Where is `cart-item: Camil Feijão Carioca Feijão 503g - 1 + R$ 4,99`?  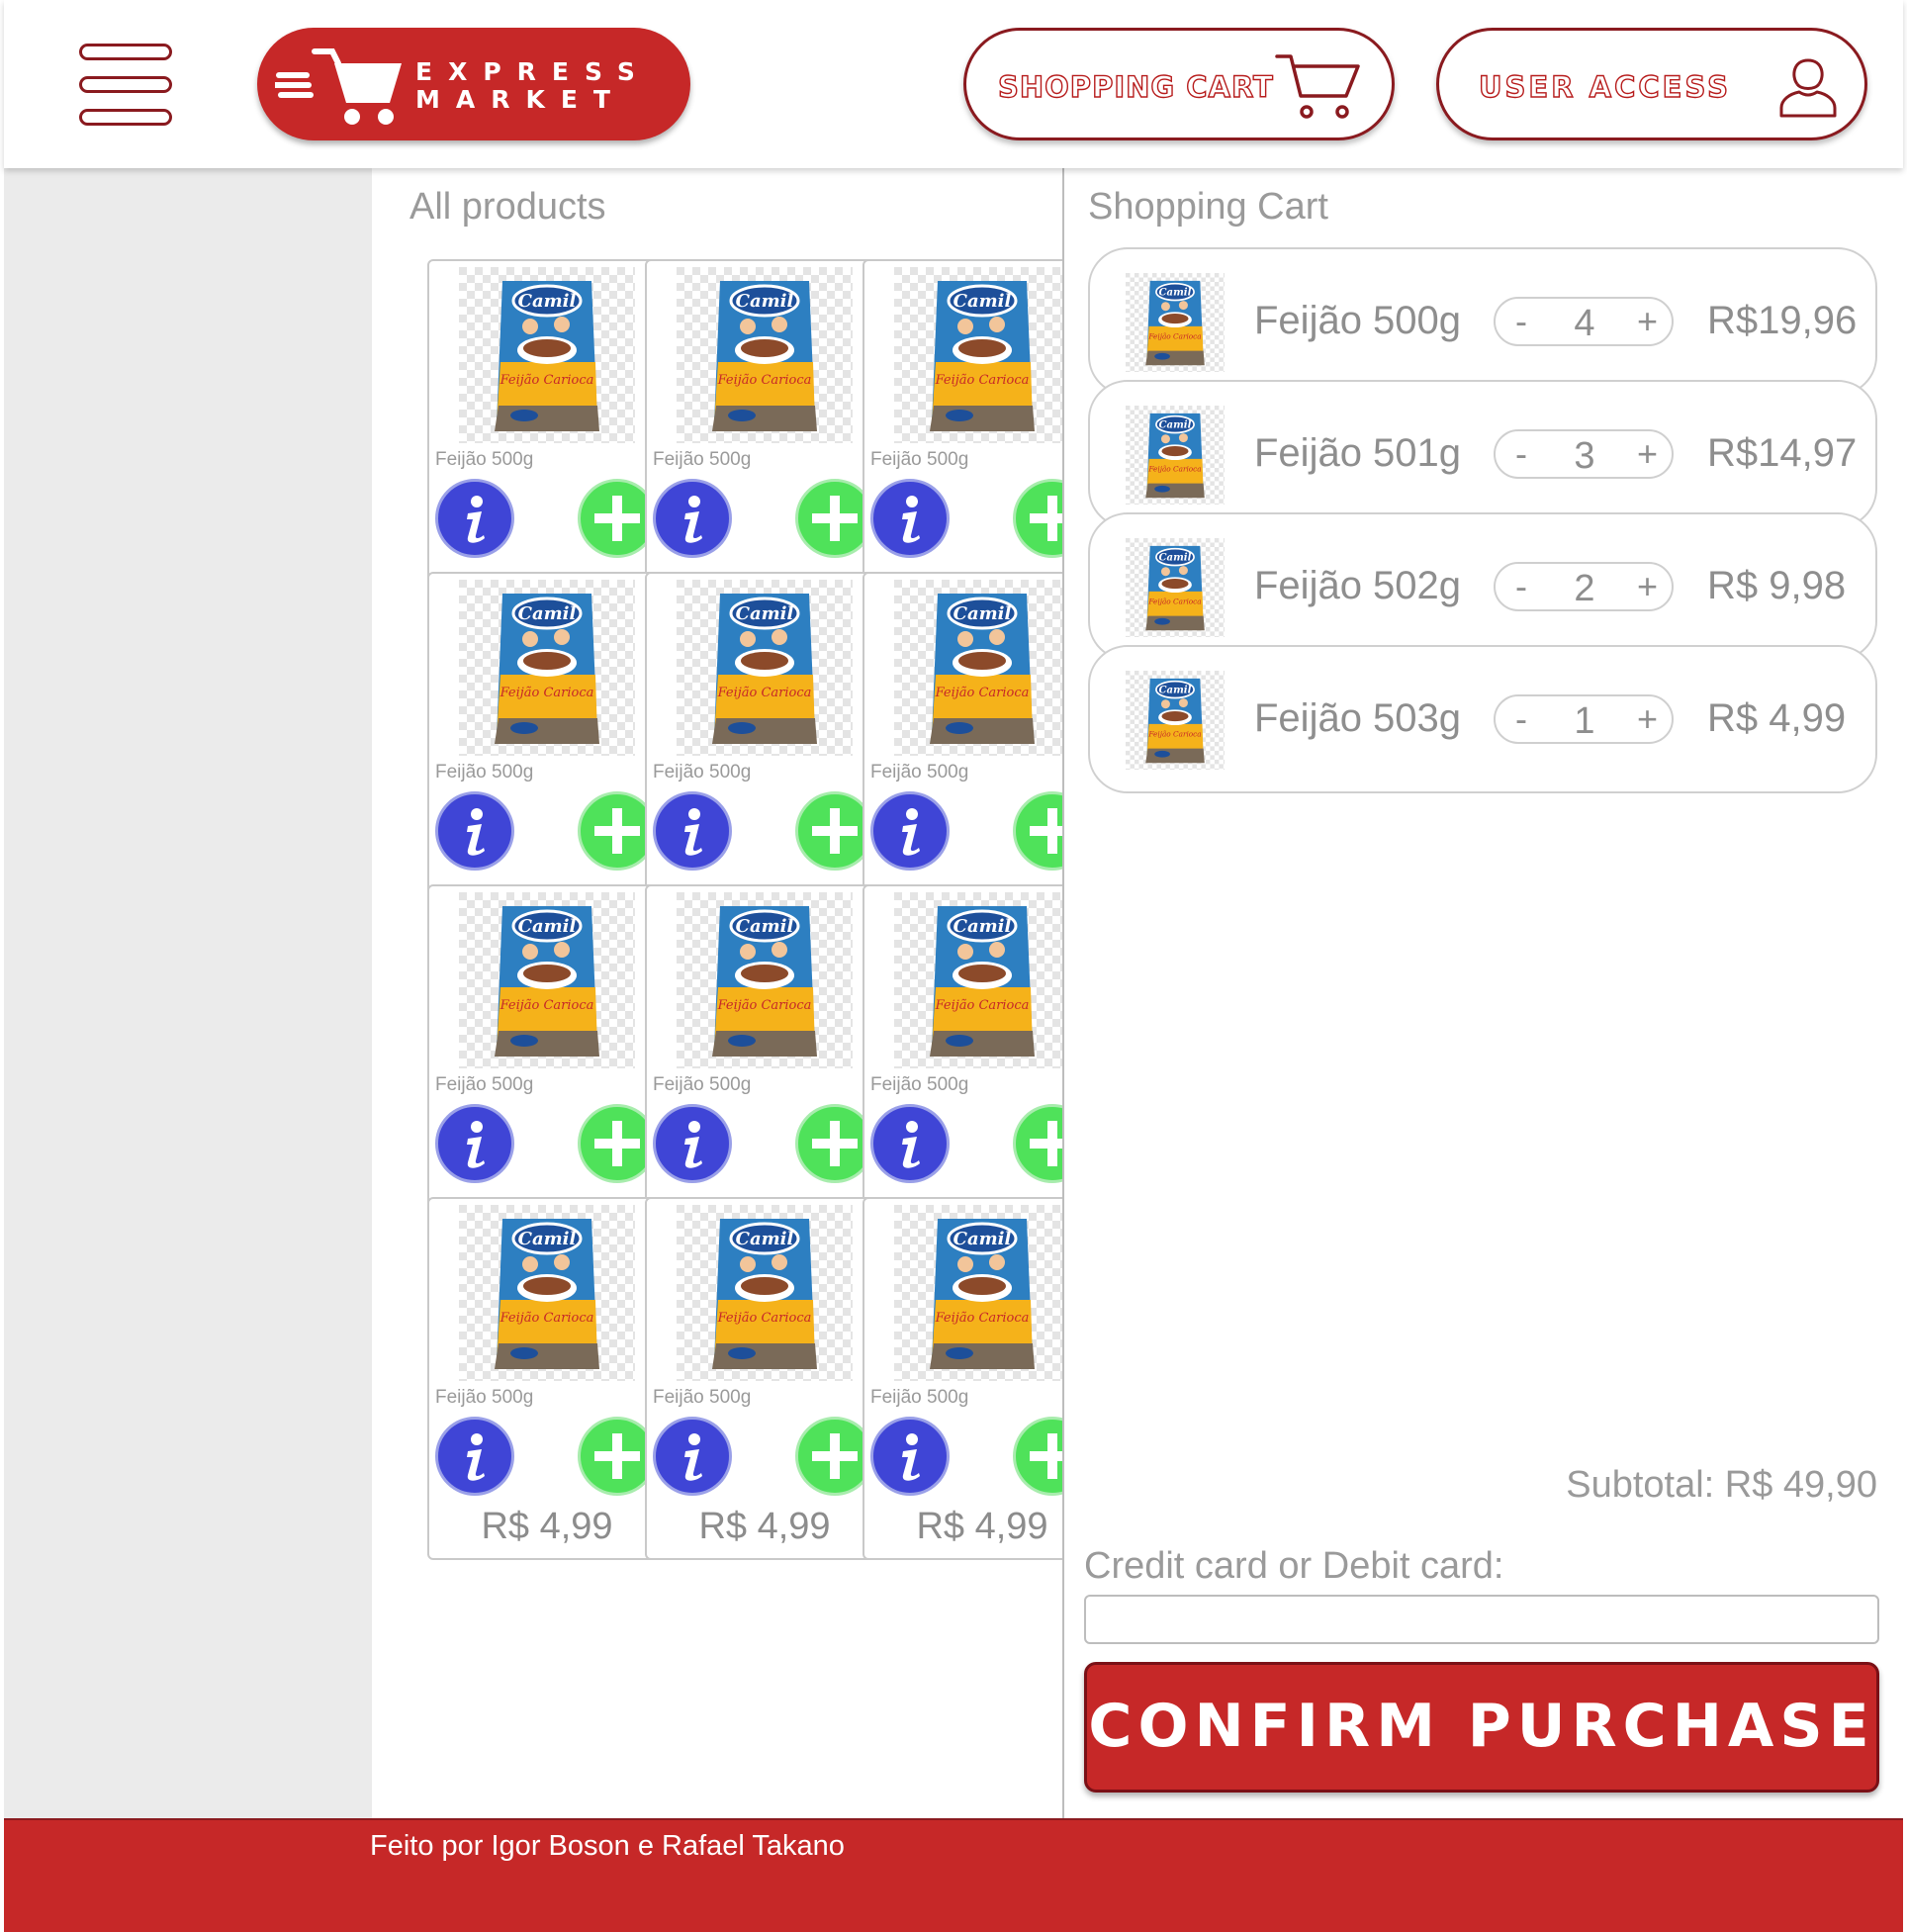 cart-item: Camil Feijão Carioca Feijão 503g - 1 + R$ 4,99 is located at coordinates (1482, 719).